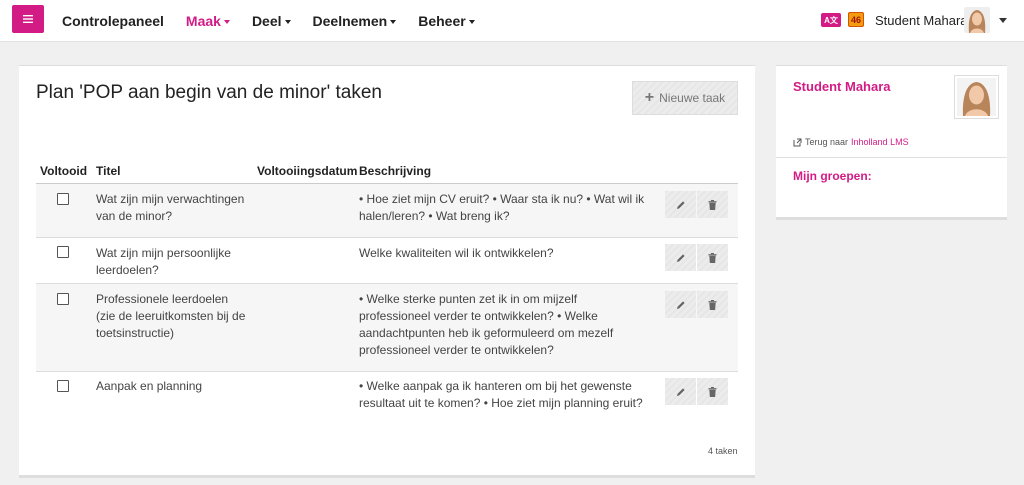 Image resolution: width=1024 pixels, height=485 pixels. I want to click on new-task-button: + Nieuwe taak, so click(685, 98).